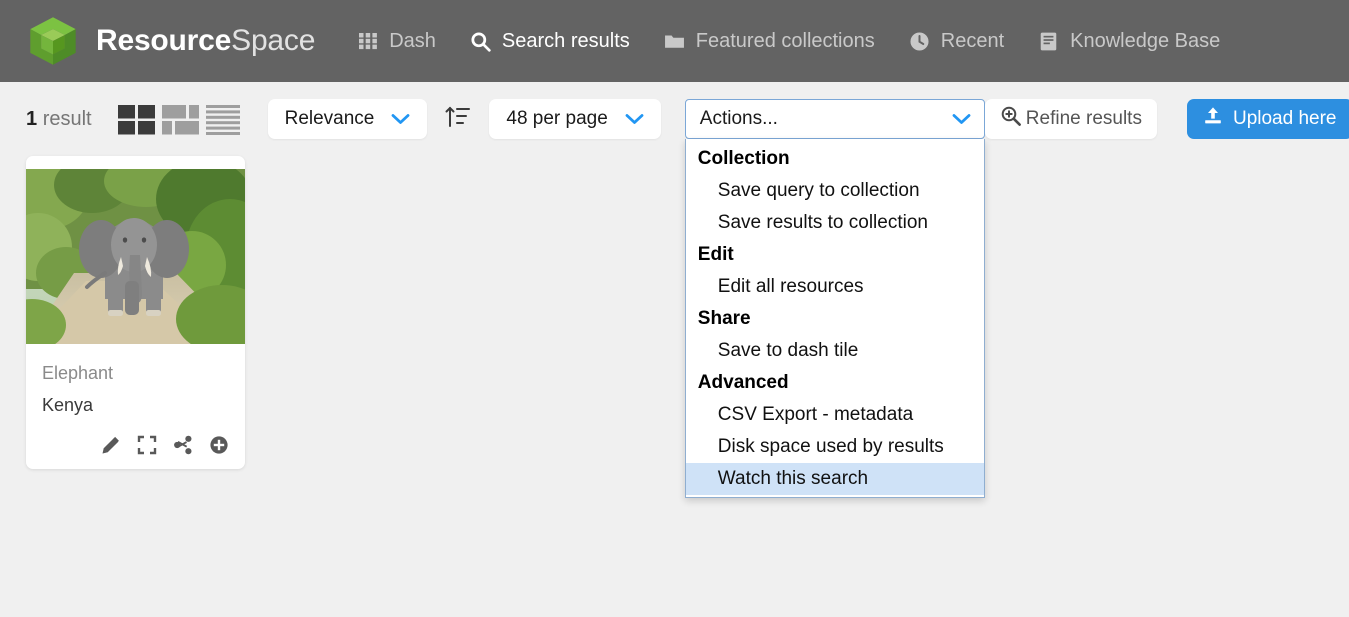 This screenshot has width=1349, height=617. I want to click on search-icon, so click(480, 41).